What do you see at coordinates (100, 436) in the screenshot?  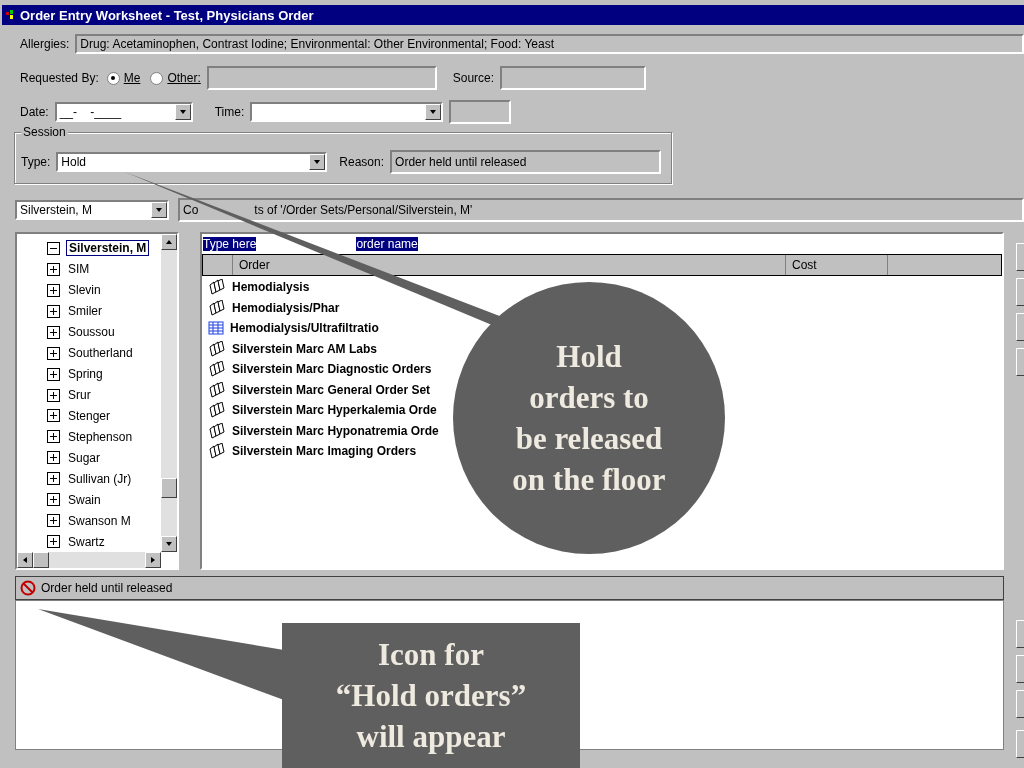 I see `tree-item: Stephenson` at bounding box center [100, 436].